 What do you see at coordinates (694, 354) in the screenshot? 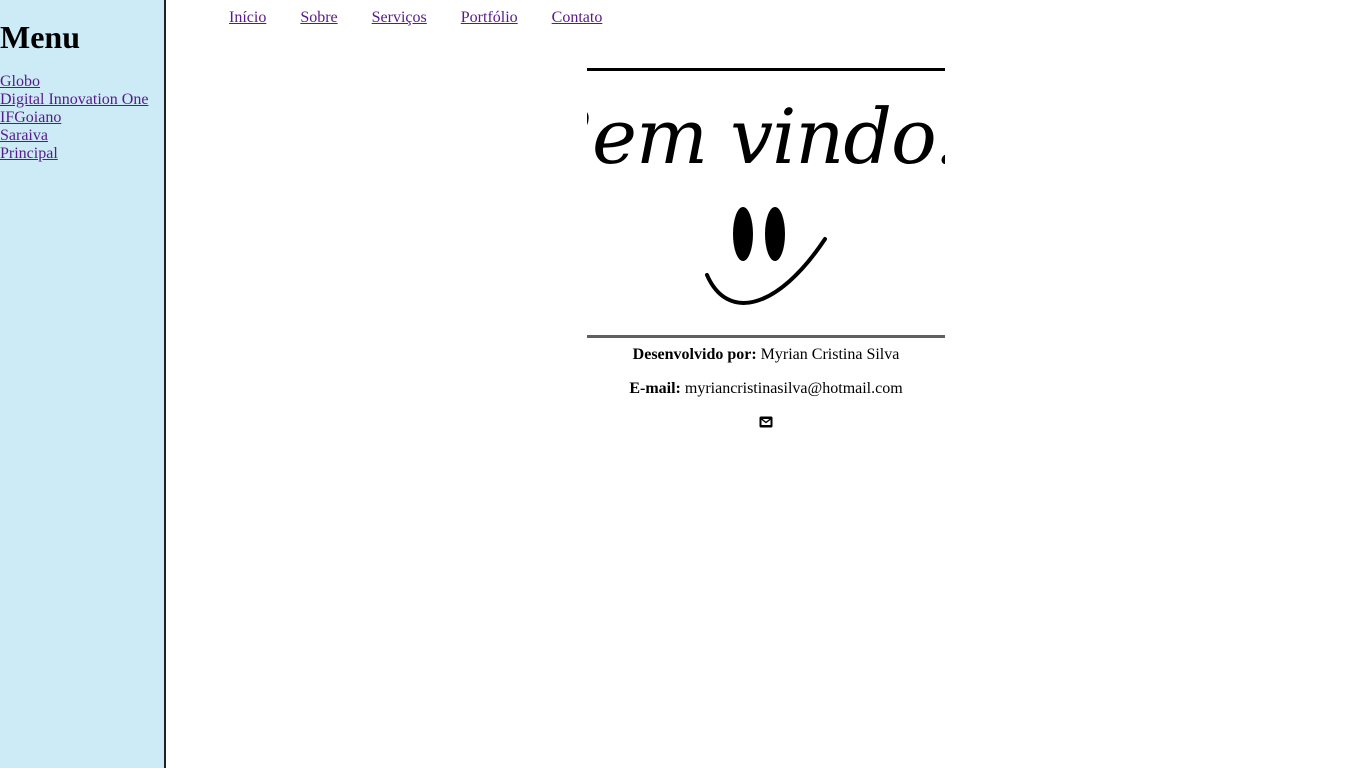
I see `developer-label: Desenvolvido por:` at bounding box center [694, 354].